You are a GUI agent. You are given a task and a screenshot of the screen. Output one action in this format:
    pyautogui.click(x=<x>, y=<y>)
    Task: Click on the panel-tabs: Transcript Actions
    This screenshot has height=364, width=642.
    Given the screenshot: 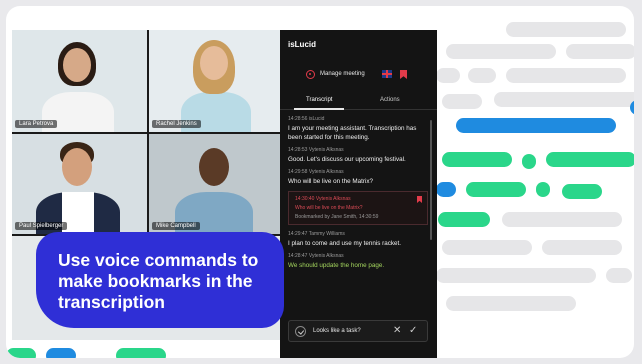 What is the action you would take?
    pyautogui.click(x=358, y=102)
    